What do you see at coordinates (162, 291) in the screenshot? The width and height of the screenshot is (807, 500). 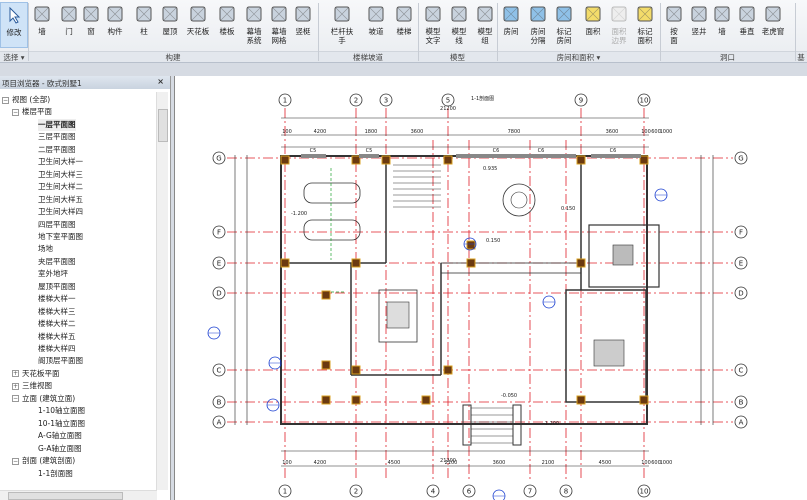 I see `vertical-scrollbar` at bounding box center [162, 291].